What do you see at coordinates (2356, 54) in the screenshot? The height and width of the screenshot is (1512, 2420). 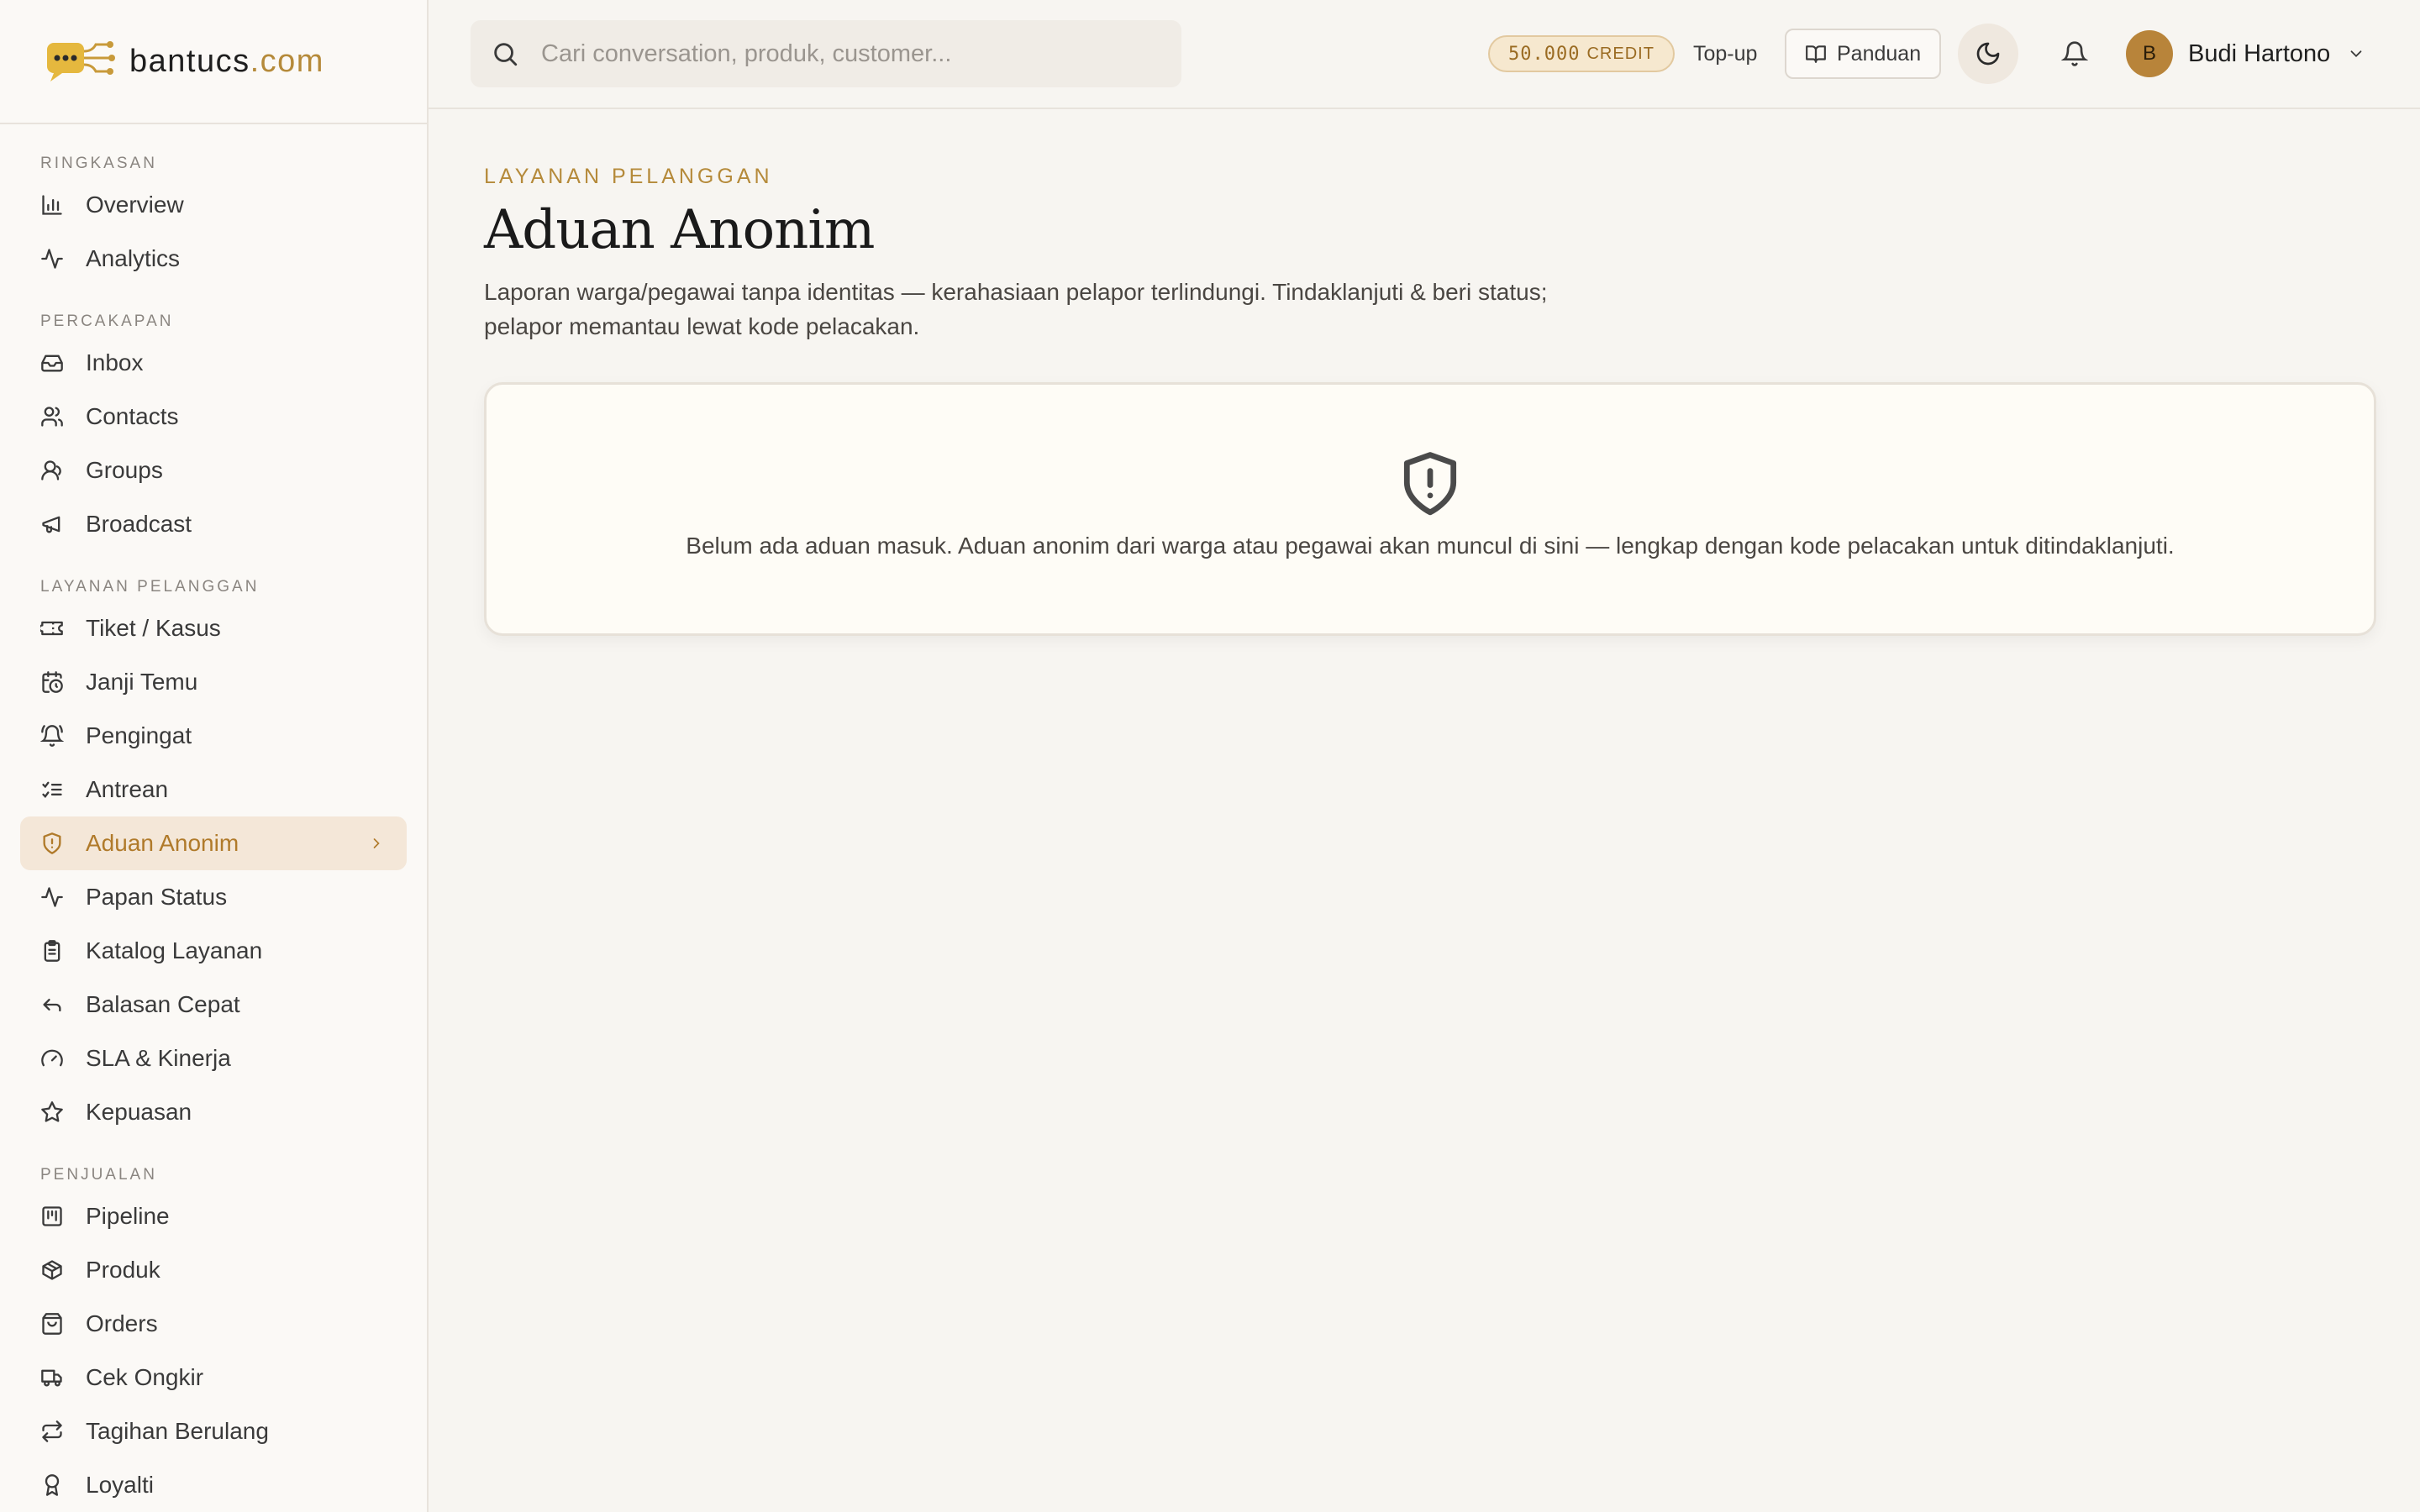 I see `chevron-down-icon` at bounding box center [2356, 54].